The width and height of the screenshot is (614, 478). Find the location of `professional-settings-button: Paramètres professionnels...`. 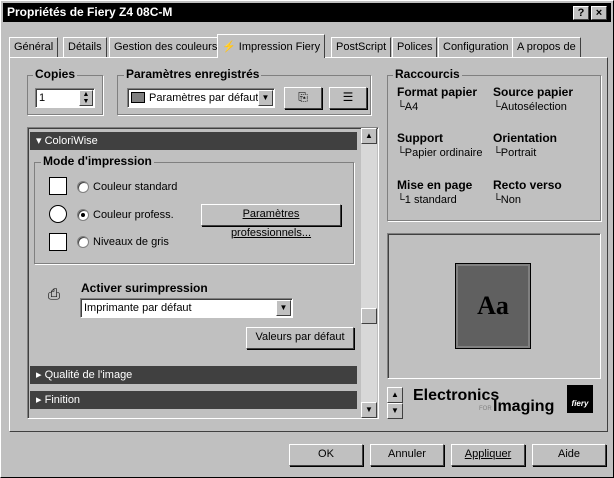

professional-settings-button: Paramètres professionnels... is located at coordinates (271, 221).